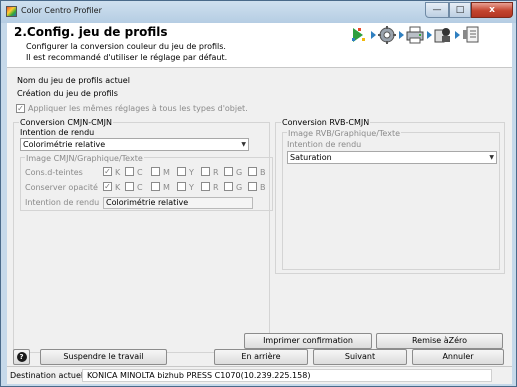  I want to click on cancel-button: Annuler, so click(458, 357).